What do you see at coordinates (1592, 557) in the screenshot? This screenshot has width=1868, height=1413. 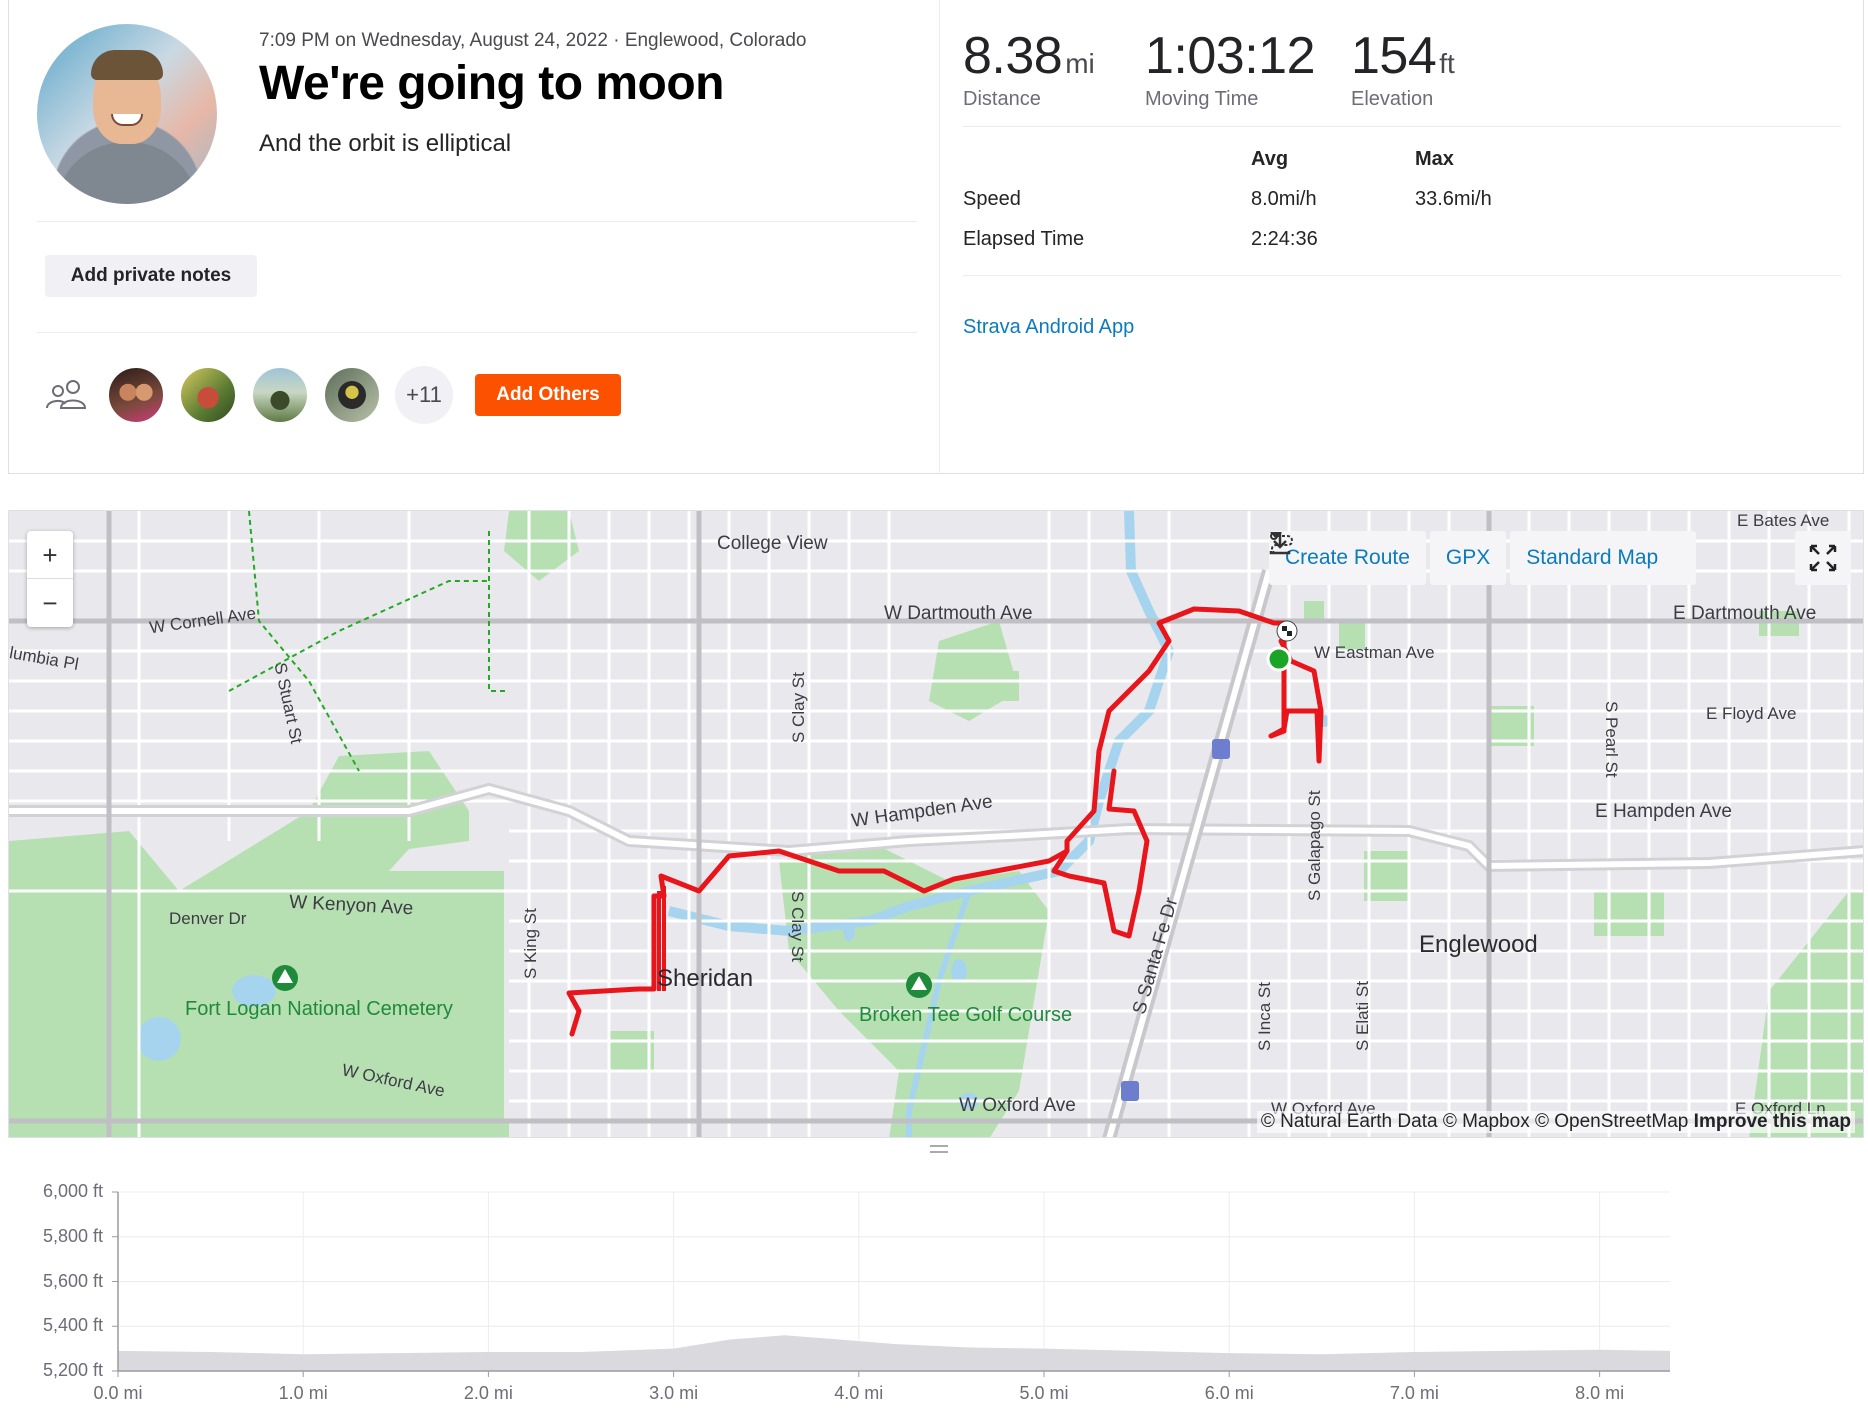 I see `map-style-label: Standard Map` at bounding box center [1592, 557].